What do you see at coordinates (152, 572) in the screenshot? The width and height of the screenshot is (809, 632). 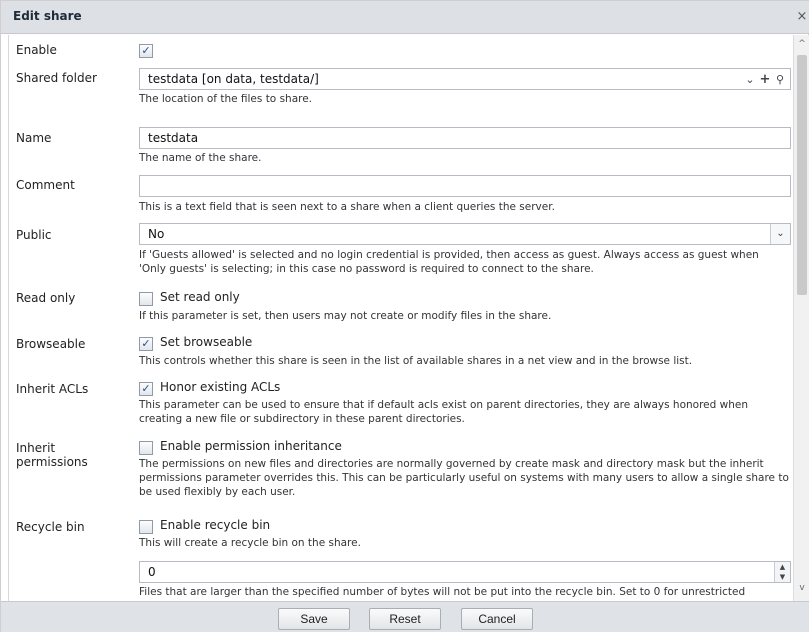 I see `max-size-value: 0` at bounding box center [152, 572].